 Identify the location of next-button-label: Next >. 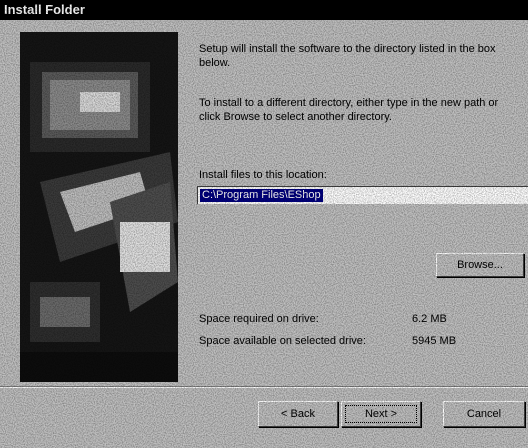
(381, 414).